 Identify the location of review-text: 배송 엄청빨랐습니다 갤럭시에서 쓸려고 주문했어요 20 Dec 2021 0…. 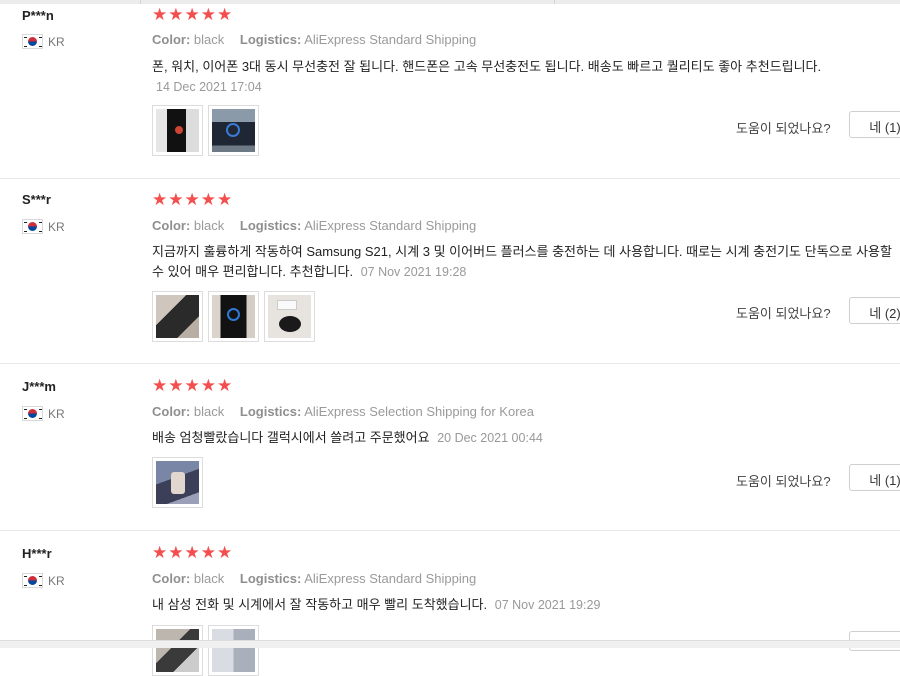
(526, 438).